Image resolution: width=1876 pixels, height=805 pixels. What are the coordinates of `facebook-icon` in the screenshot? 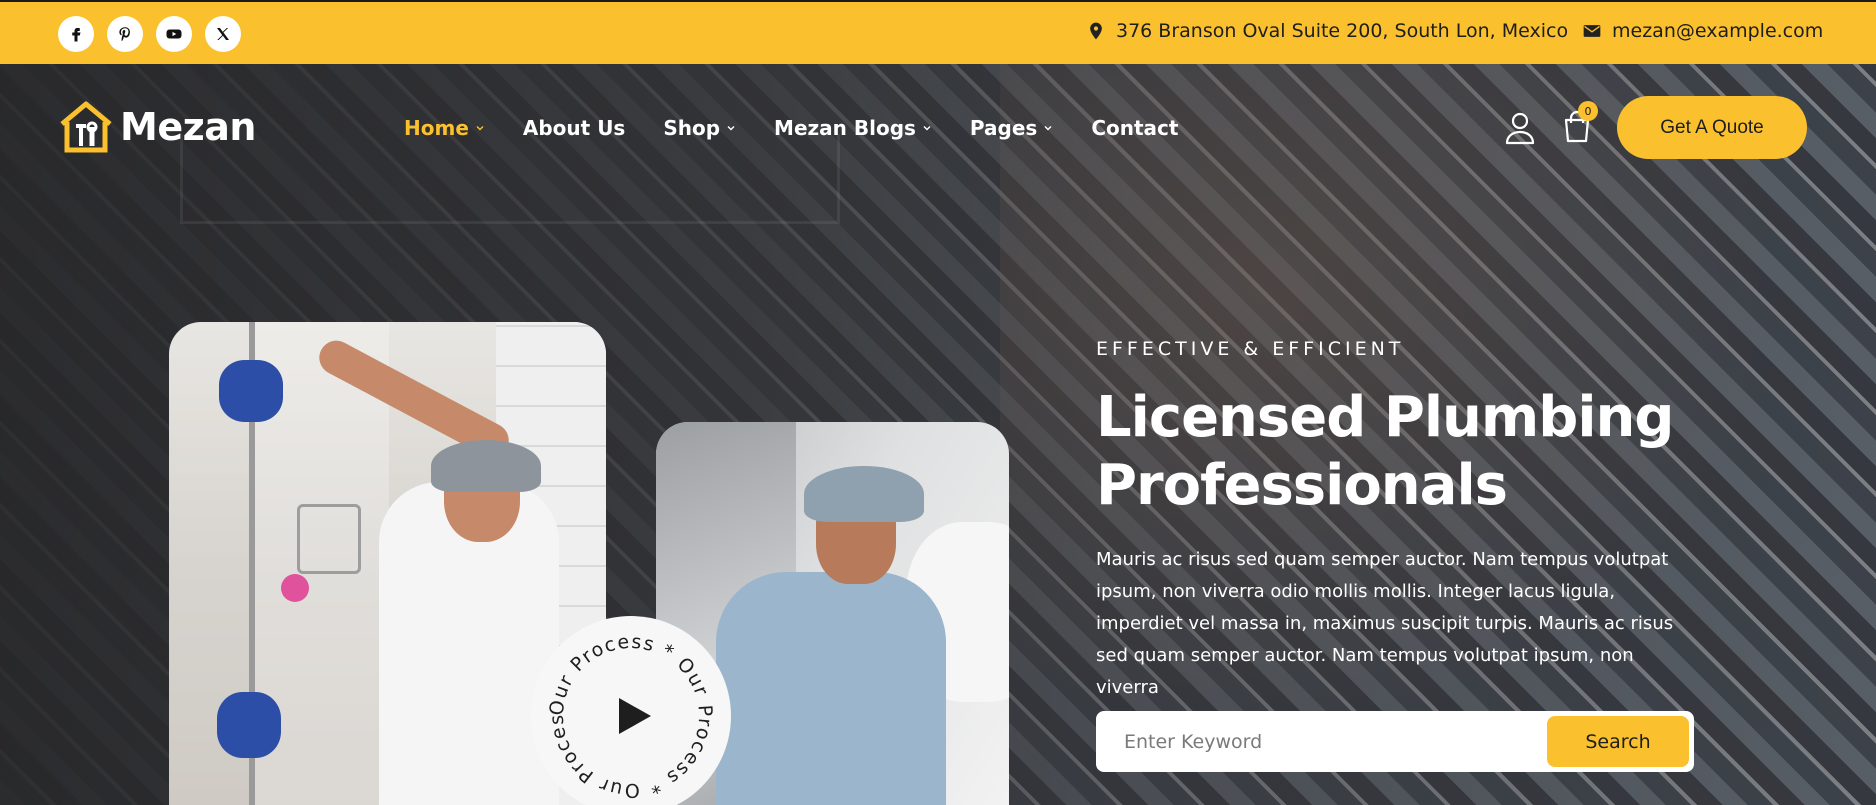 It's located at (76, 35).